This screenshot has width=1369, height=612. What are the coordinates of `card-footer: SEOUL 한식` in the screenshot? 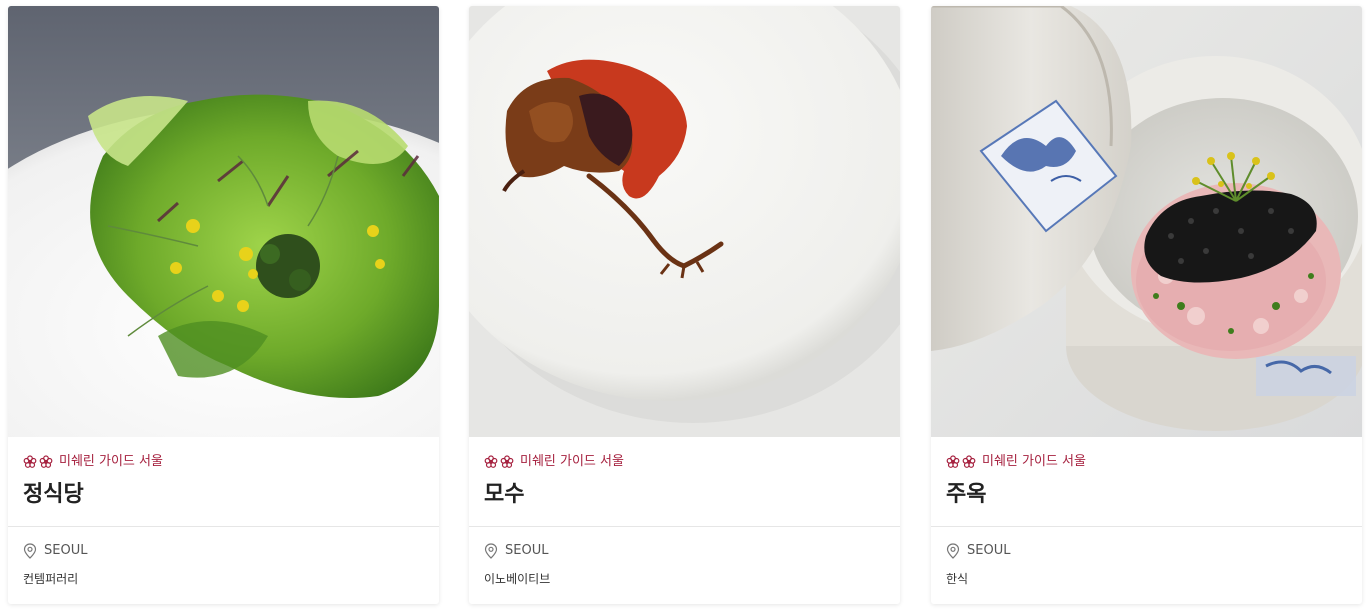 It's located at (1146, 565).